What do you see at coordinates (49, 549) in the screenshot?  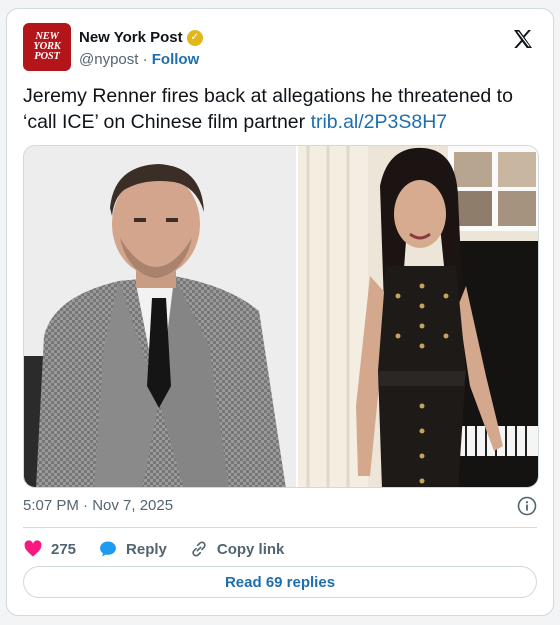 I see `like-button: 275` at bounding box center [49, 549].